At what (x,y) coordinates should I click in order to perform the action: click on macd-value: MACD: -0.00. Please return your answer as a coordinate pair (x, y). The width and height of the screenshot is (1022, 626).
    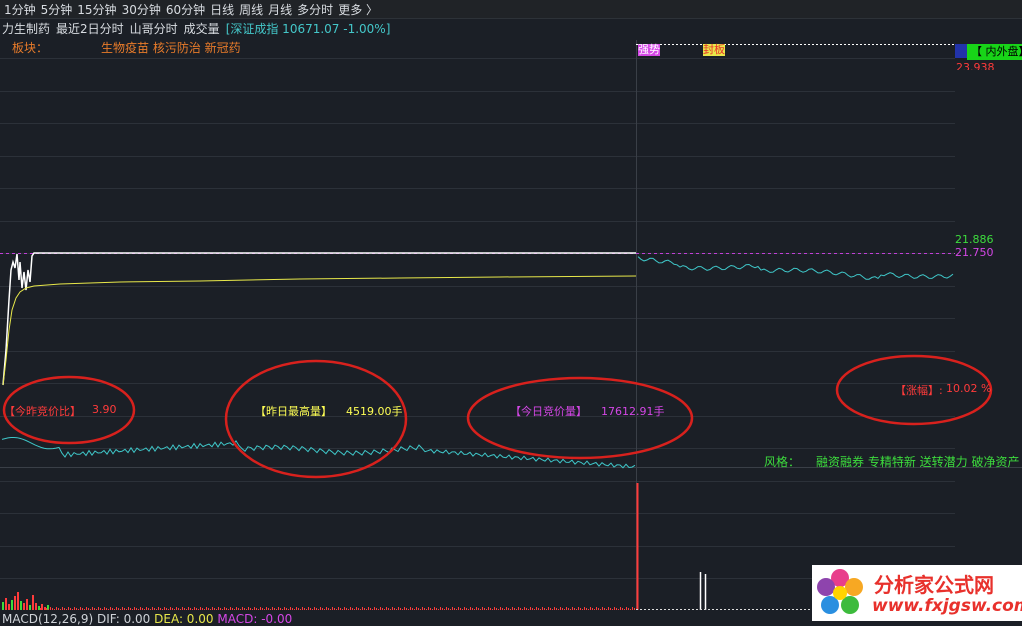
    Looking at the image, I should click on (255, 619).